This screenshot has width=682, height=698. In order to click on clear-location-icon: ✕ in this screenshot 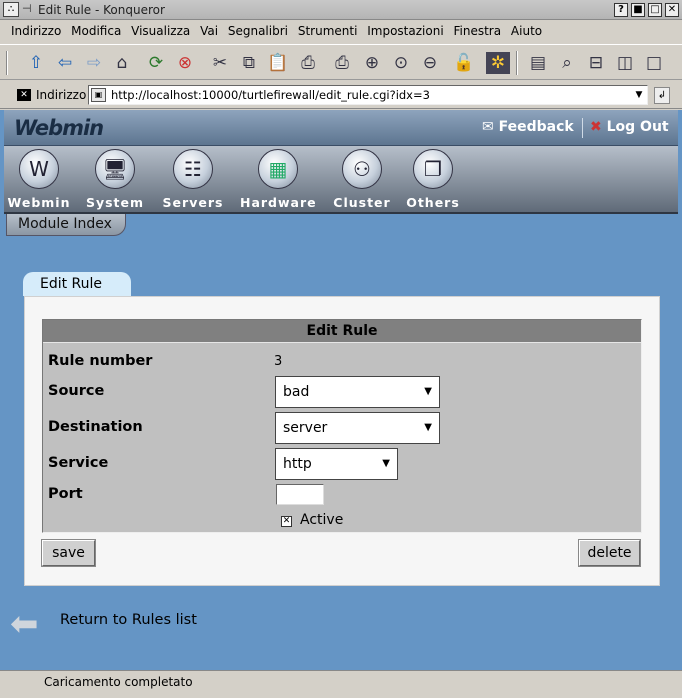, I will do `click(24, 95)`.